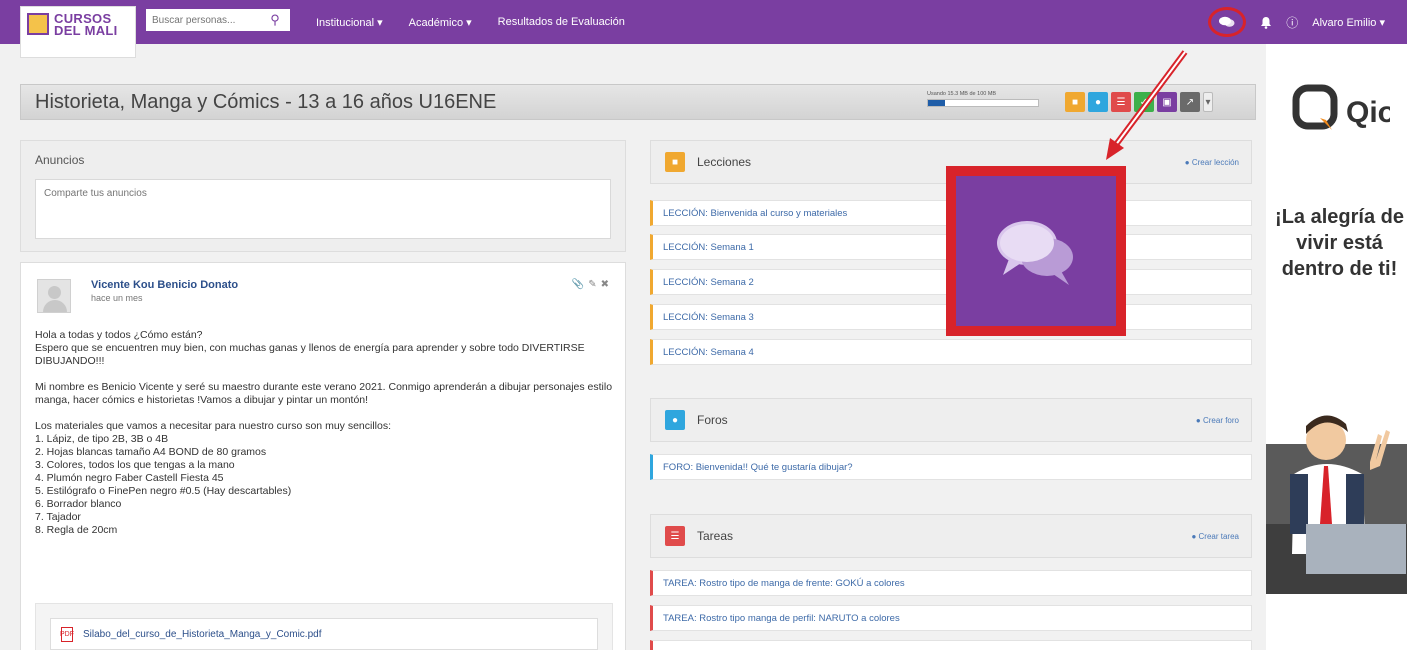  I want to click on lesson-item: LECCIÓN: Semana 4, so click(951, 352).